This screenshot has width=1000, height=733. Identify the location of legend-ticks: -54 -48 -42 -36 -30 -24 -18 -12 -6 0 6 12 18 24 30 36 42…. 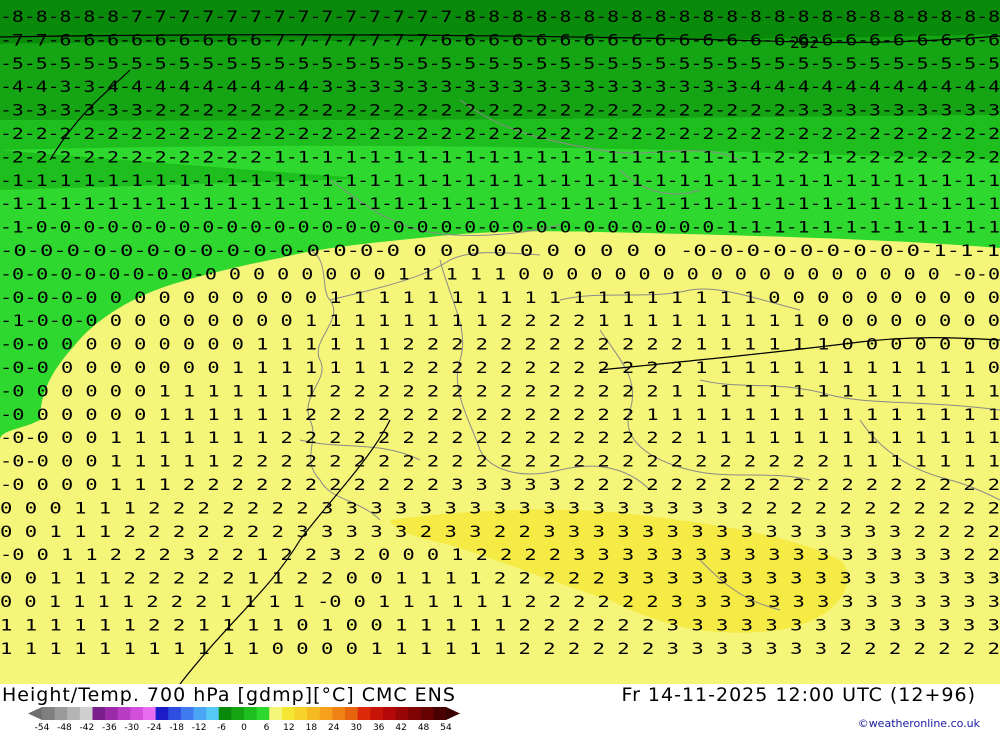
(243, 727).